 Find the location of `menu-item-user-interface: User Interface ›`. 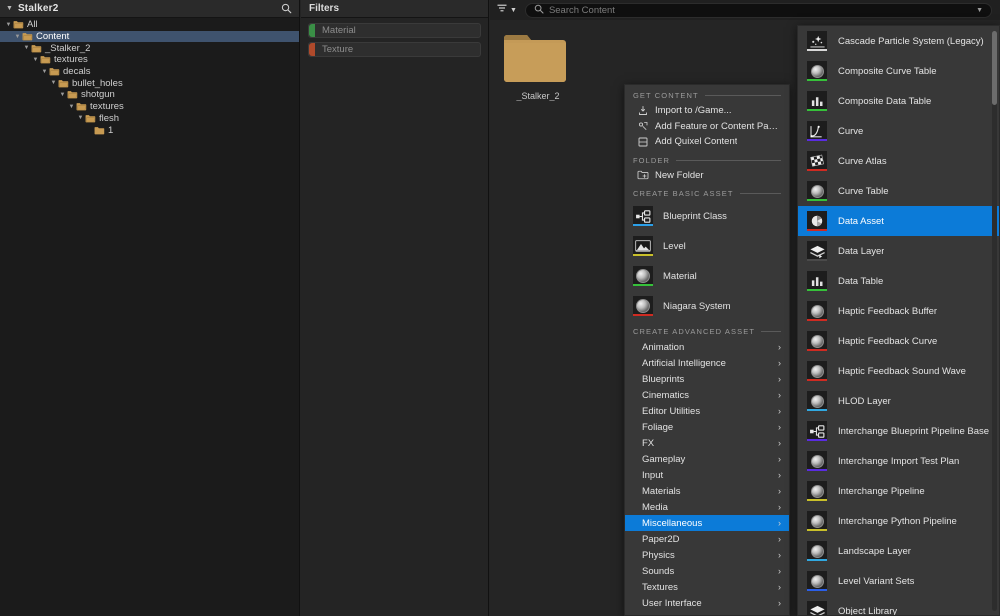

menu-item-user-interface: User Interface › is located at coordinates (707, 603).